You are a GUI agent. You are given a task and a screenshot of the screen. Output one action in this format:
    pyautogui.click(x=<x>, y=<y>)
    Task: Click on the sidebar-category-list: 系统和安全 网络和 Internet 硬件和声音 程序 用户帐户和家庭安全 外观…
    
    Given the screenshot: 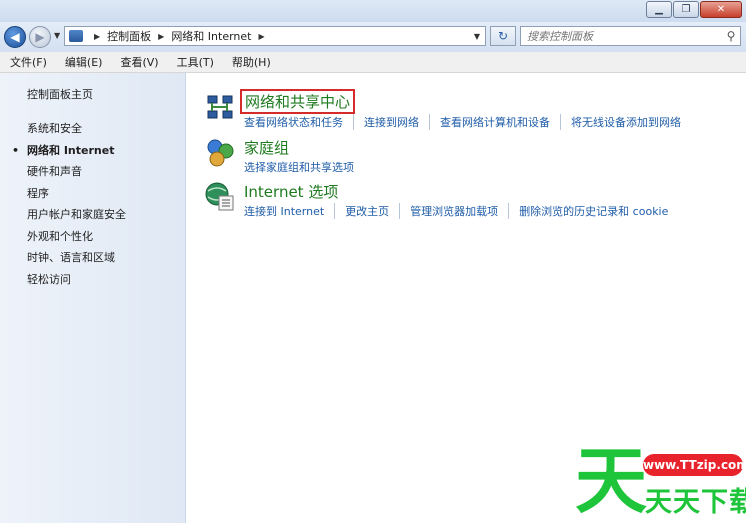 What is the action you would take?
    pyautogui.click(x=69, y=204)
    